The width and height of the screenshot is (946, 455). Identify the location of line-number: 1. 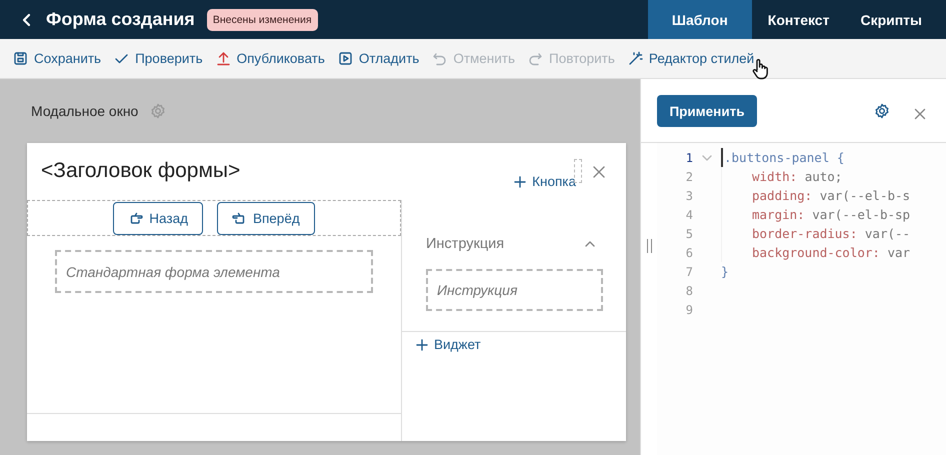
(688, 157).